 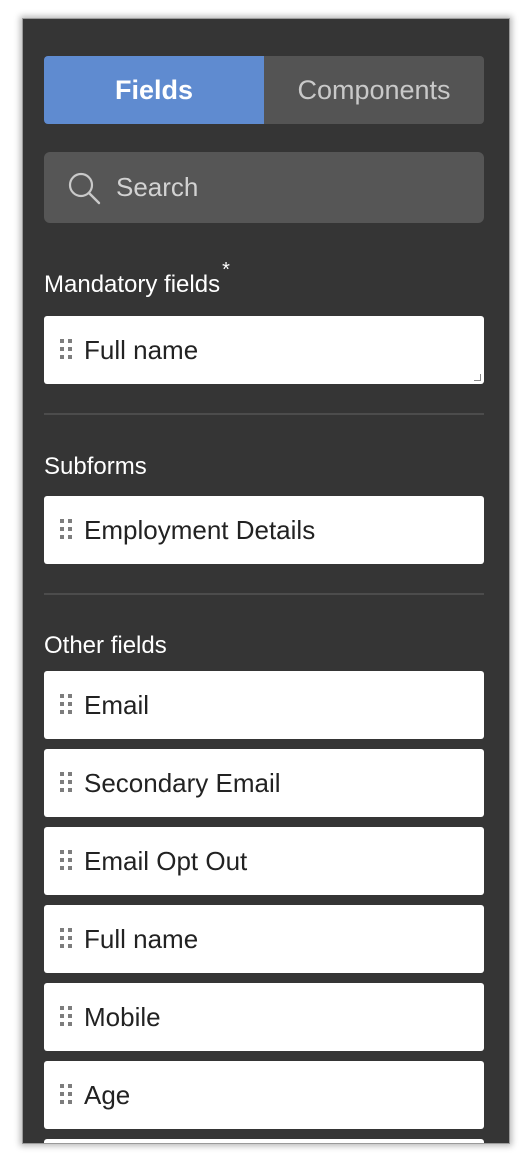 I want to click on field-label: Email Opt Out, so click(x=166, y=860).